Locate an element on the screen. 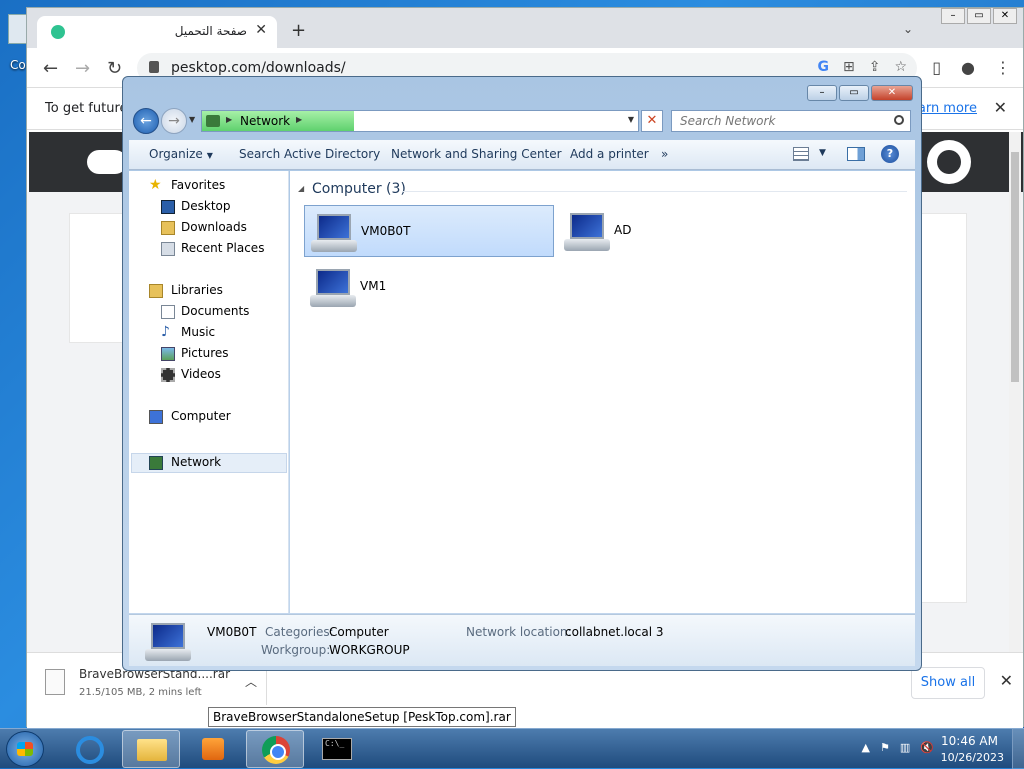  help-icon: ? is located at coordinates (890, 154).